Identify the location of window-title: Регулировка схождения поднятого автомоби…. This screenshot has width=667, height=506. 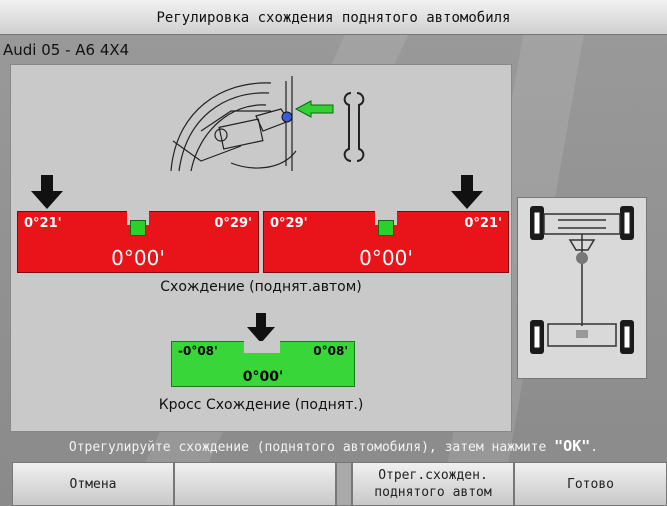
(333, 18).